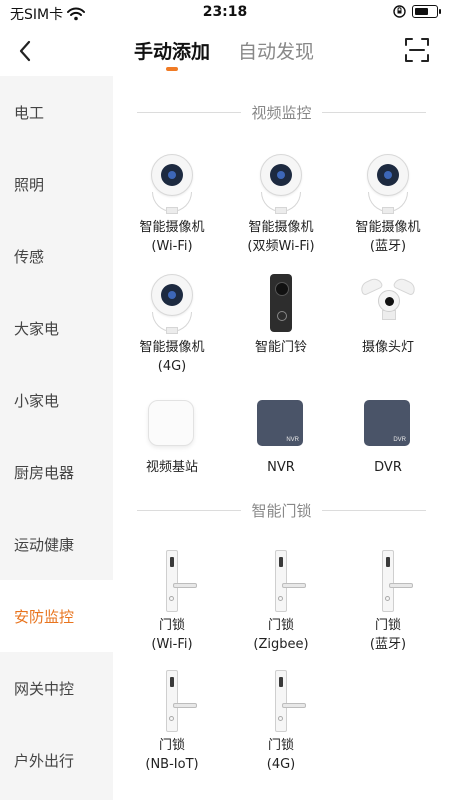 The width and height of the screenshot is (450, 800). Describe the element at coordinates (388, 237) in the screenshot. I see `device-label: 智能摄像机 (蓝牙)` at that location.